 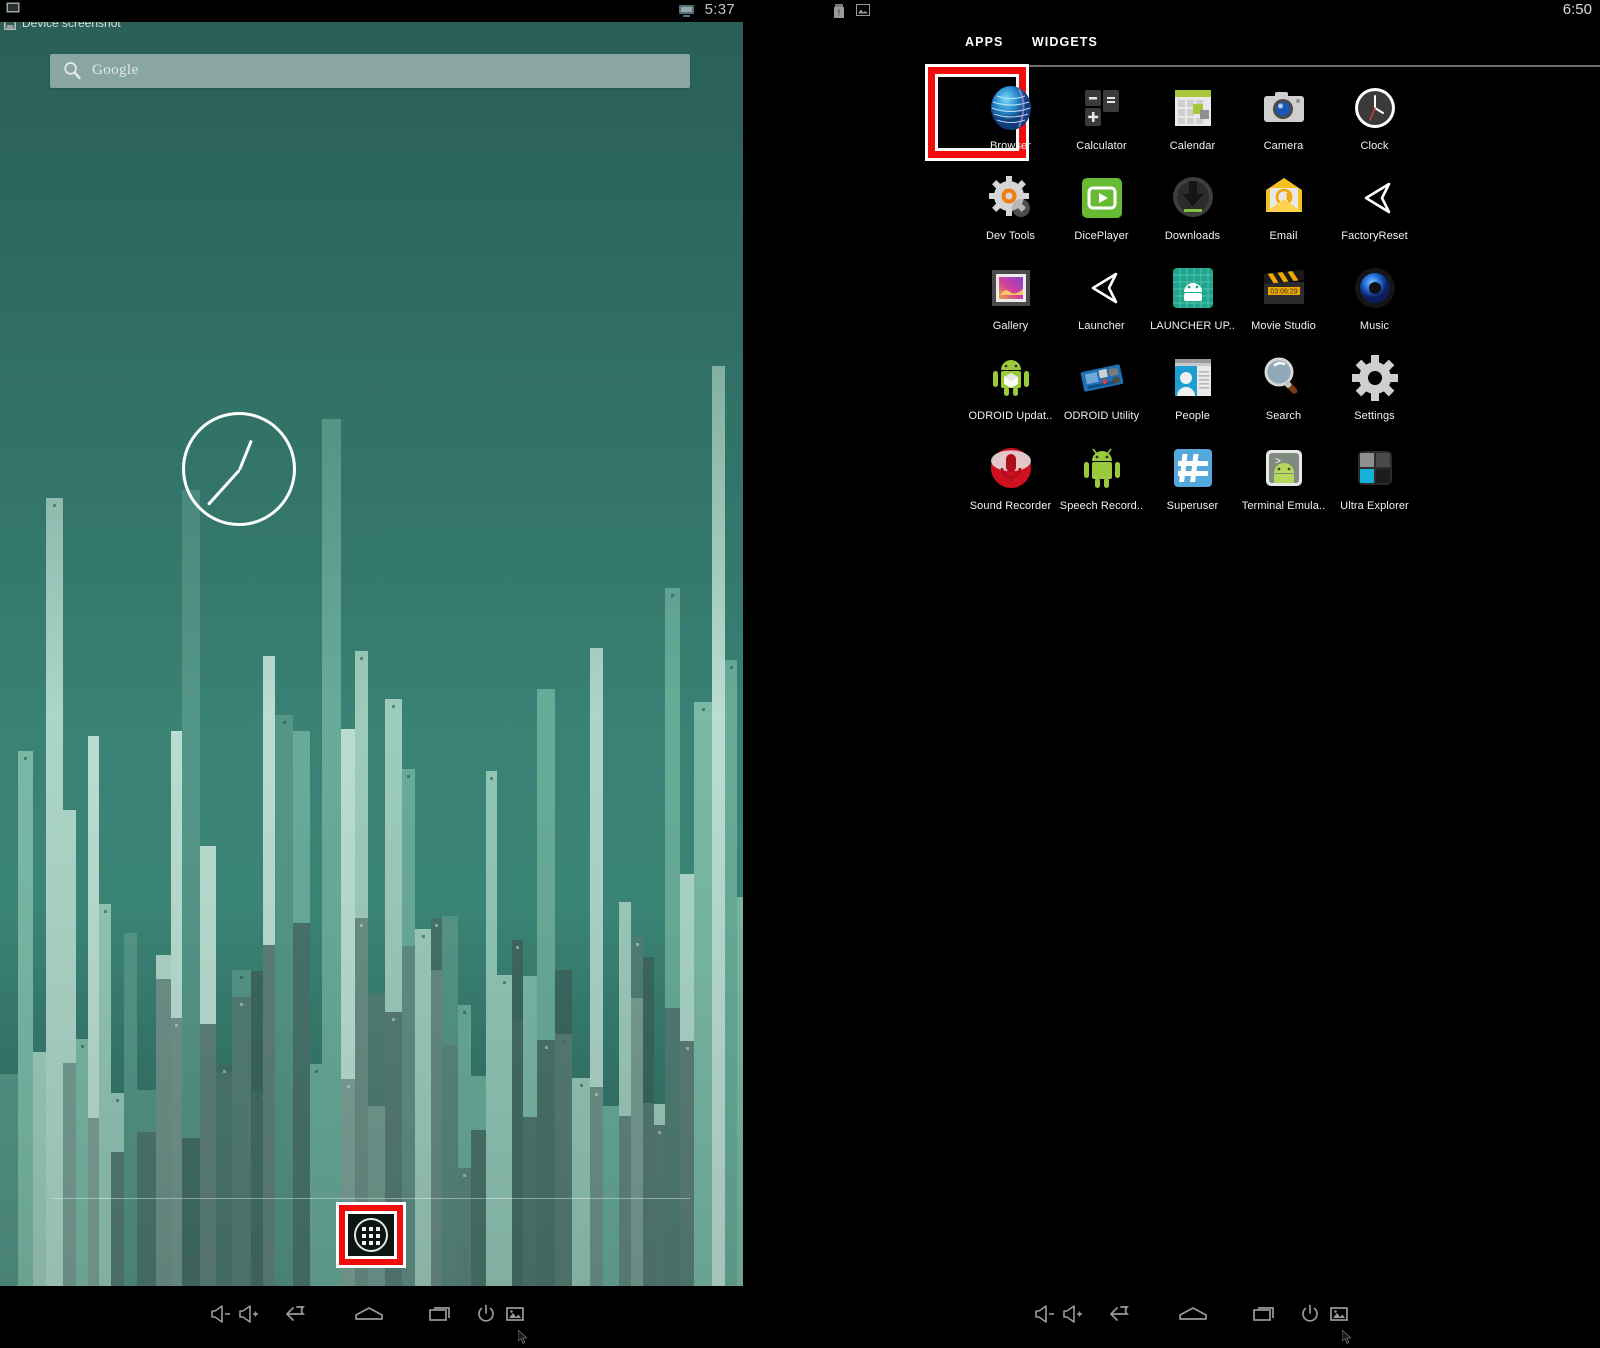 I want to click on app-item-terminal-emulator: >_ Terminal Emula.., so click(x=1283, y=475).